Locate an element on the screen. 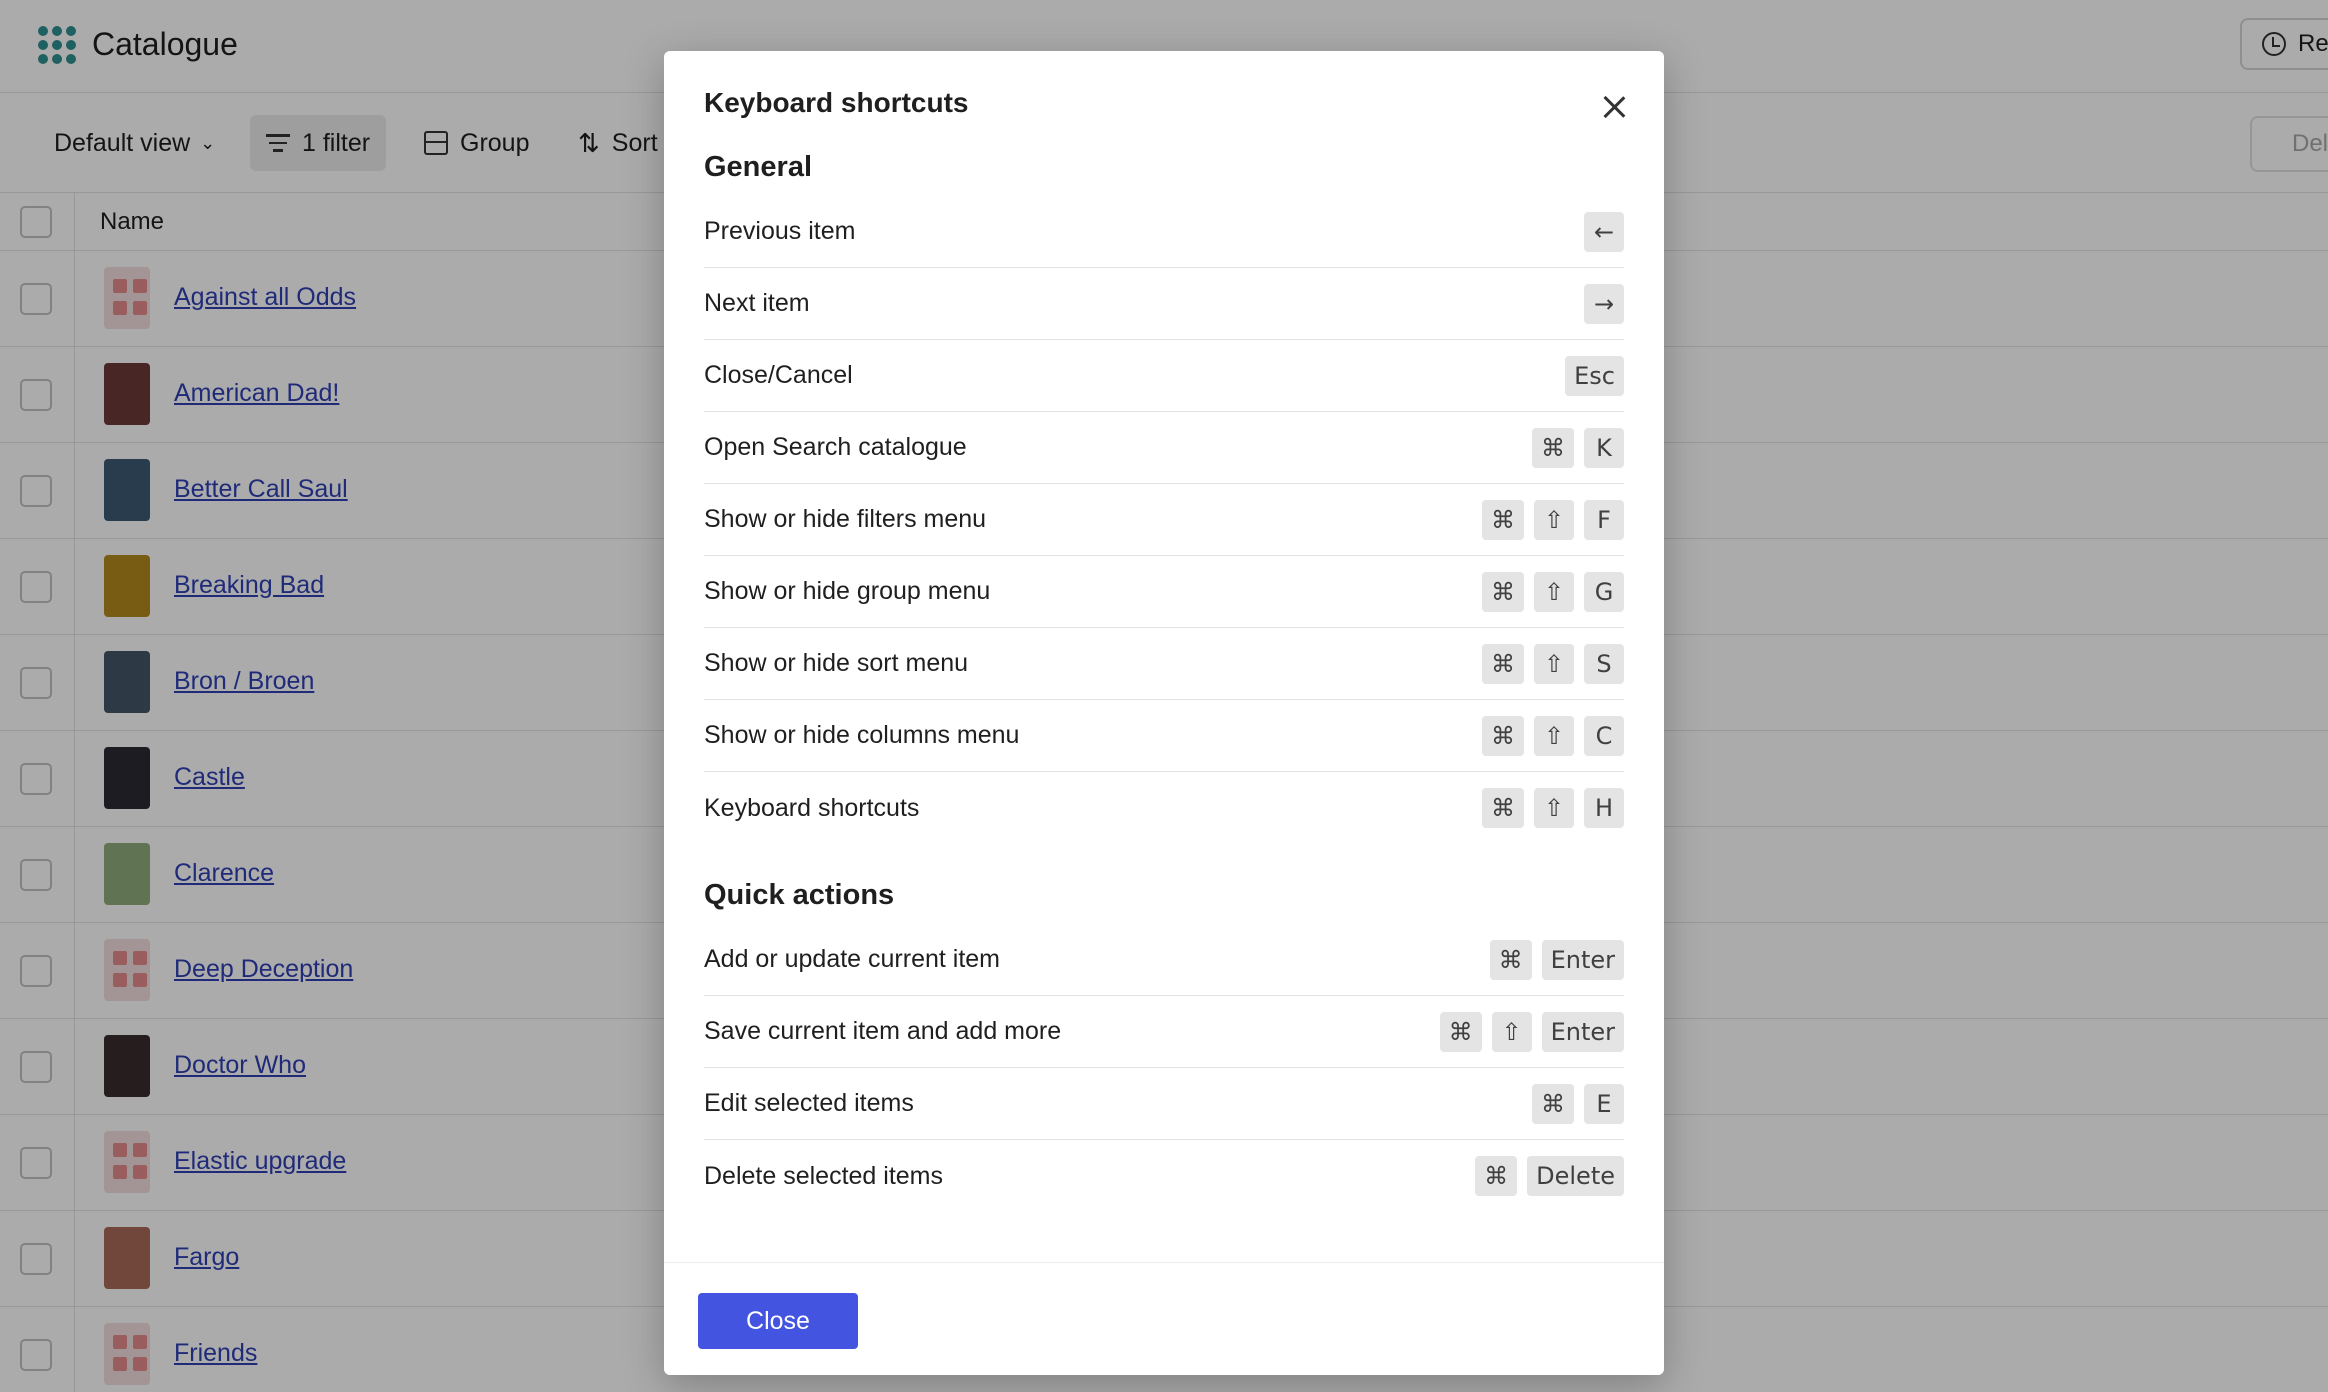 The height and width of the screenshot is (1392, 2328). shortcut-keys: ⌘ ⇧ C is located at coordinates (1553, 735).